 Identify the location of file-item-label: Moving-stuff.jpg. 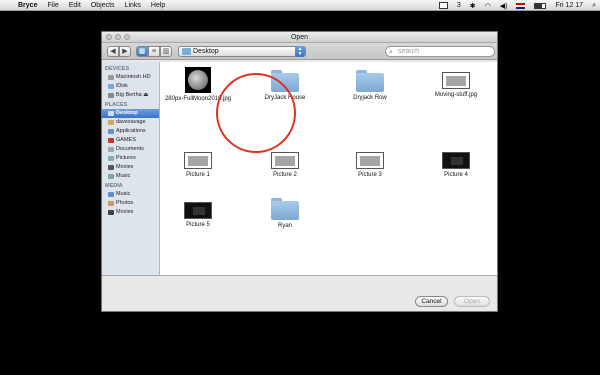
(456, 95).